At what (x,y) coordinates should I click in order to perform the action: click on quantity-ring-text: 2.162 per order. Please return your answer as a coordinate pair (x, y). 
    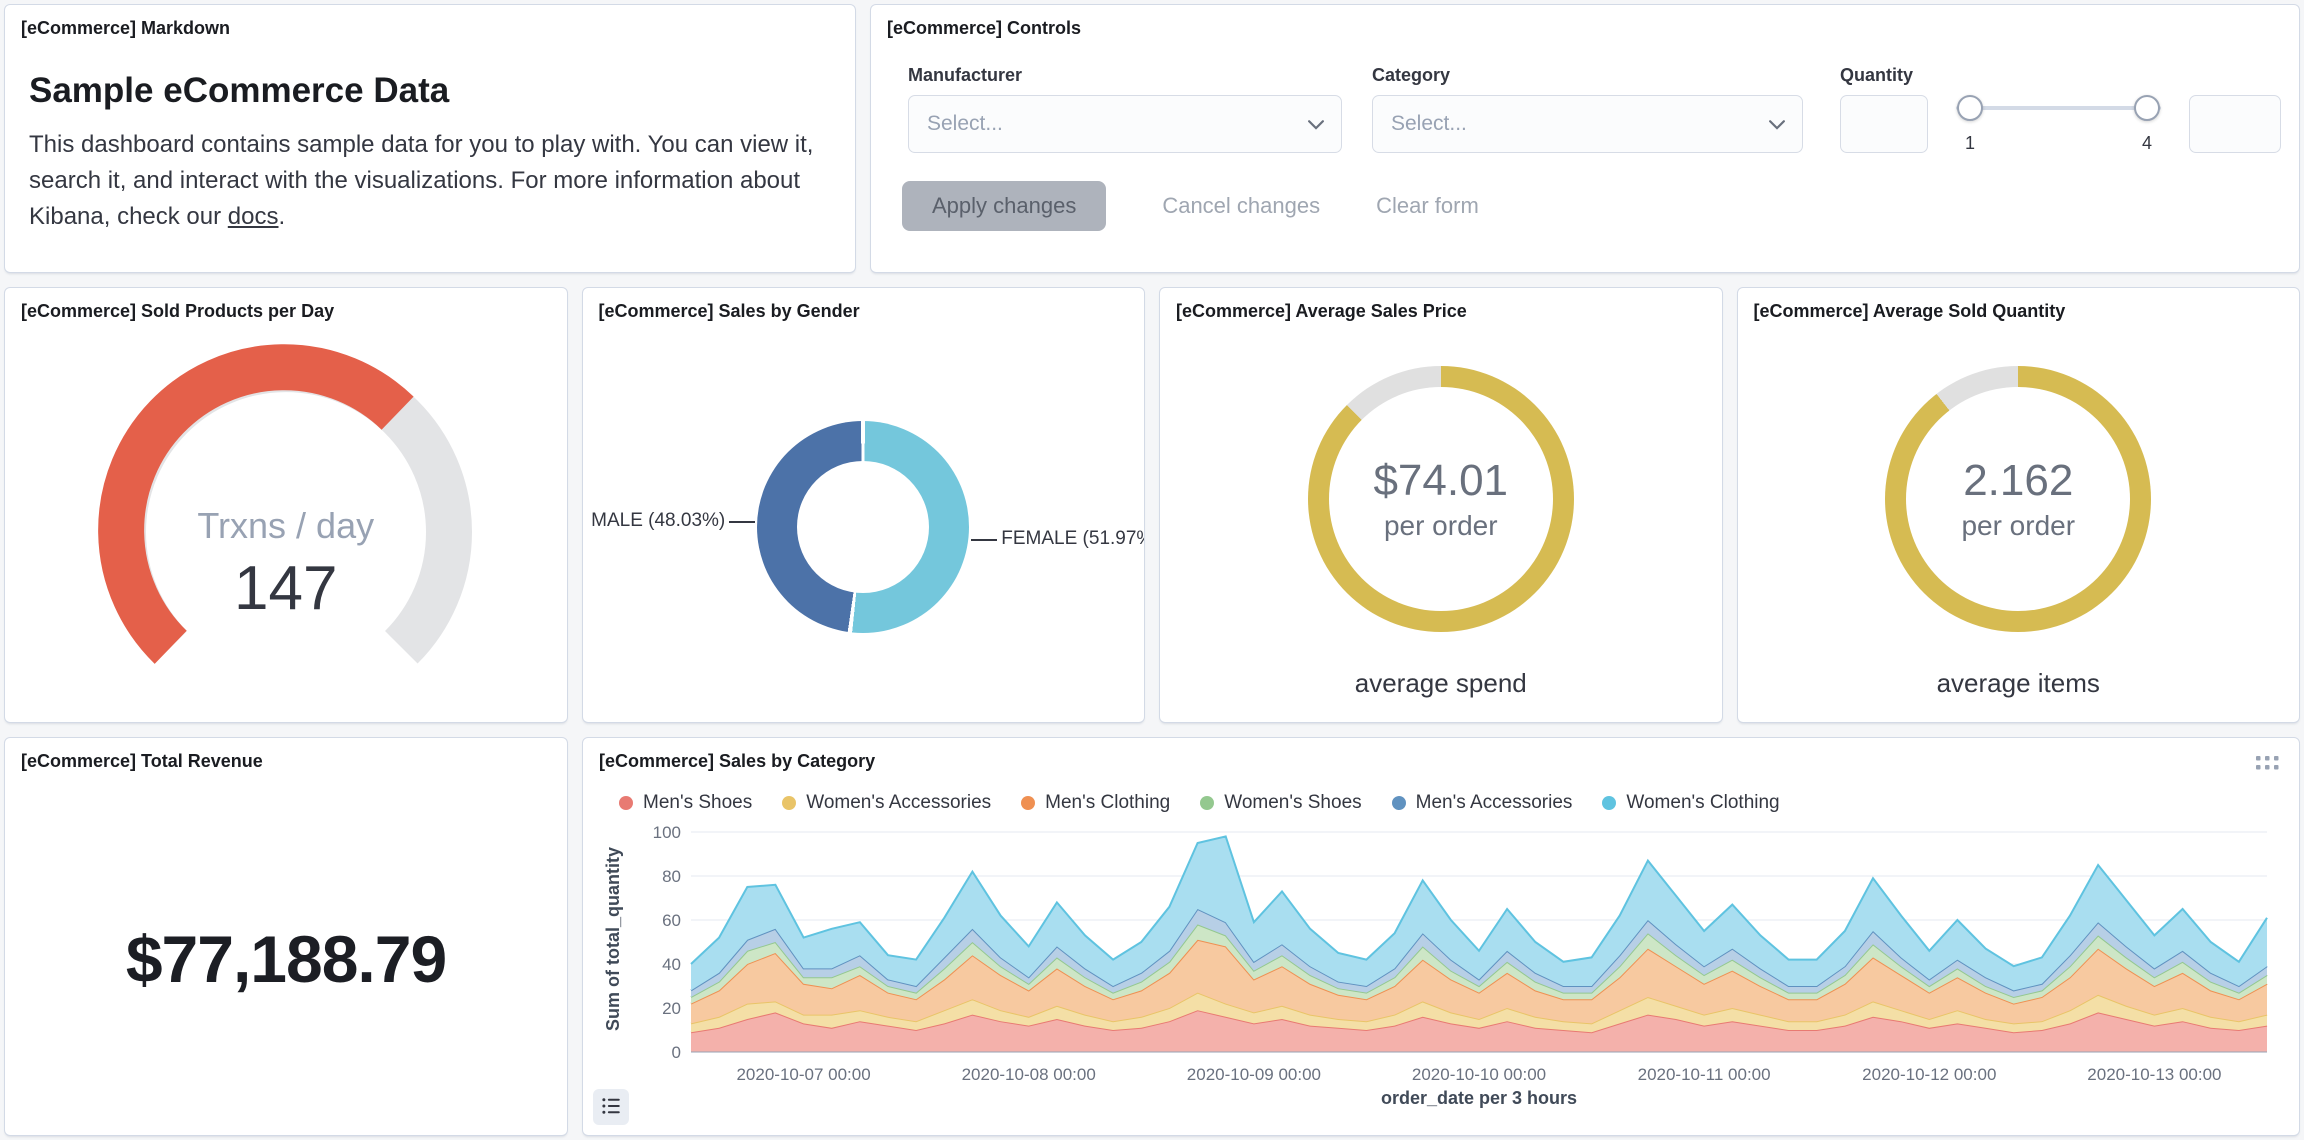
    Looking at the image, I should click on (2018, 499).